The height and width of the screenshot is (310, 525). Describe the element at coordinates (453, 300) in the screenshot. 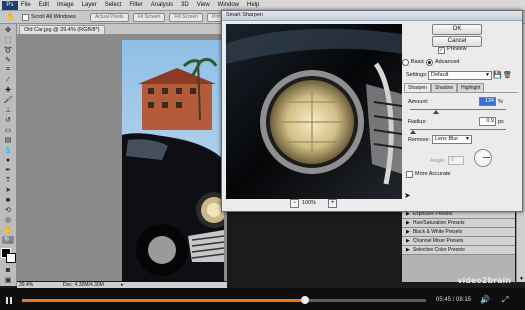

I see `time-display: 05:45 / 08:15` at that location.